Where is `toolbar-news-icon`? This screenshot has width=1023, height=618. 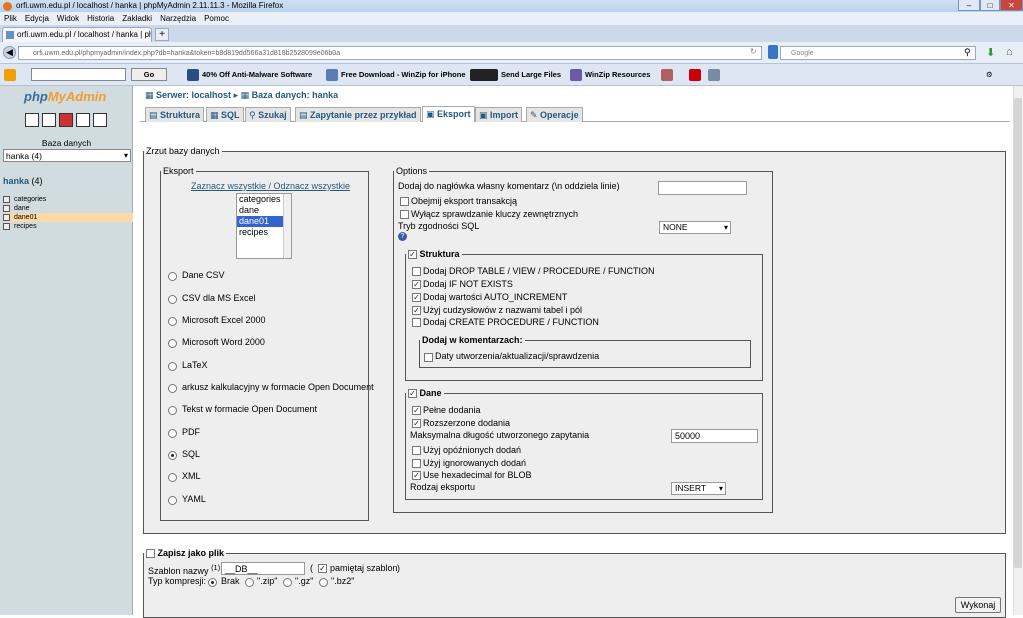
toolbar-news-icon is located at coordinates (696, 75).